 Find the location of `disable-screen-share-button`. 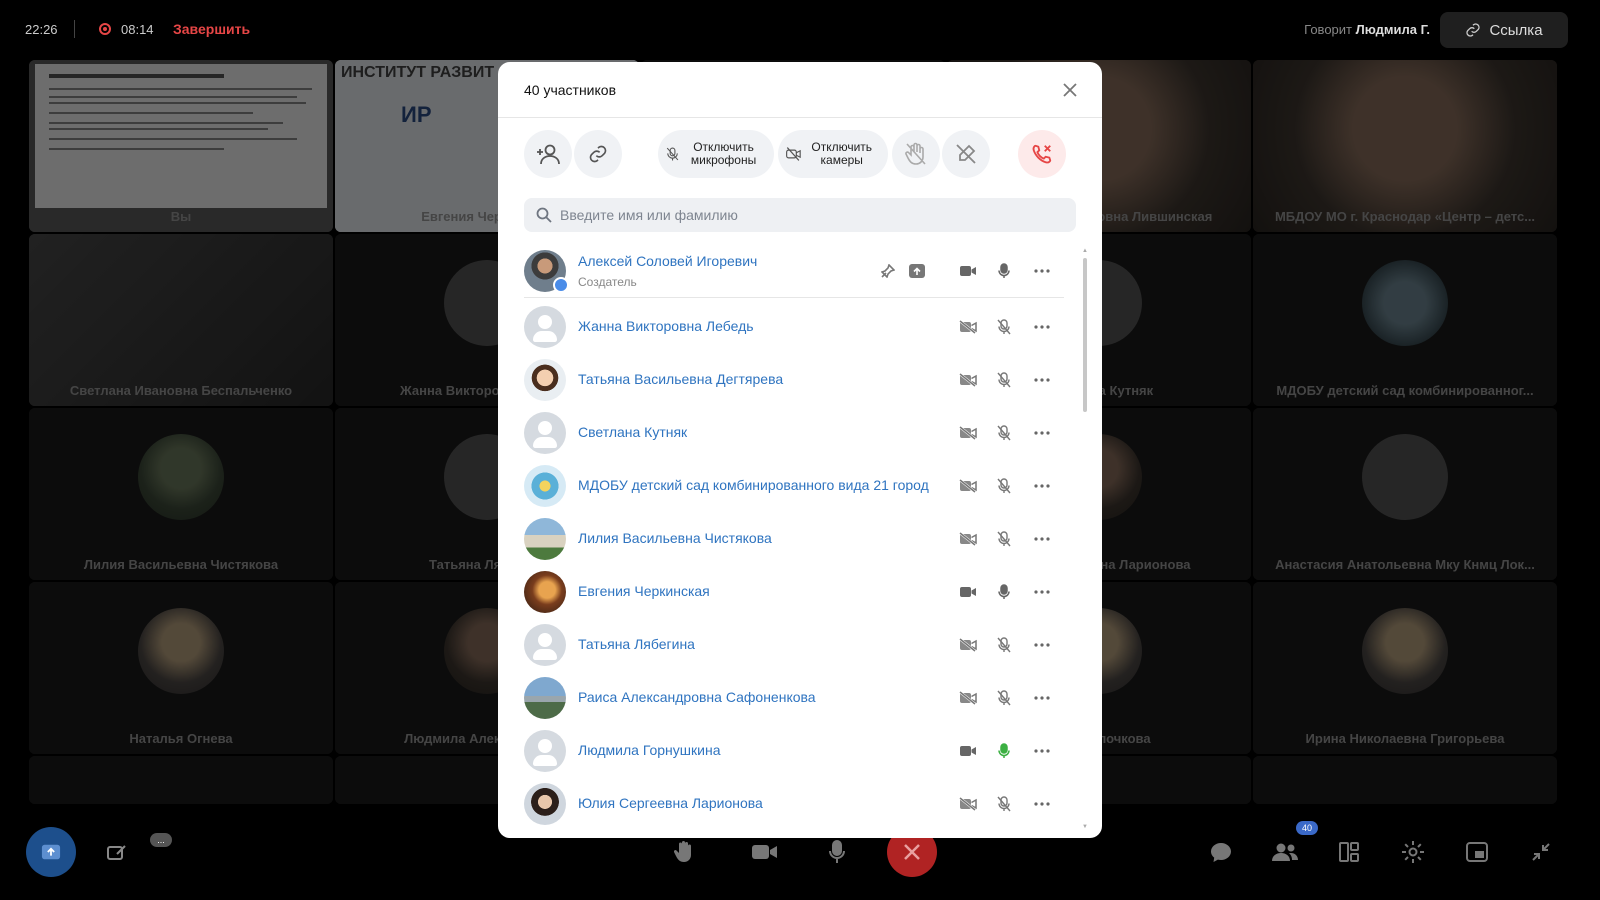

disable-screen-share-button is located at coordinates (966, 154).